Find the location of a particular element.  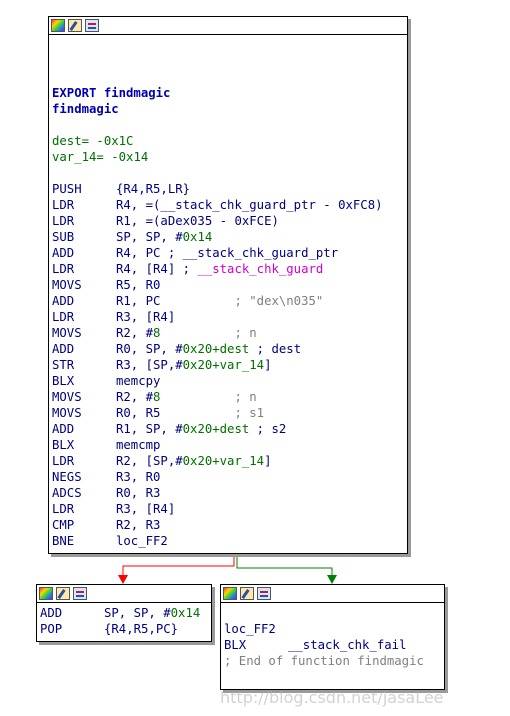

instruction-line: MOVS R5, R0 is located at coordinates (229, 285).